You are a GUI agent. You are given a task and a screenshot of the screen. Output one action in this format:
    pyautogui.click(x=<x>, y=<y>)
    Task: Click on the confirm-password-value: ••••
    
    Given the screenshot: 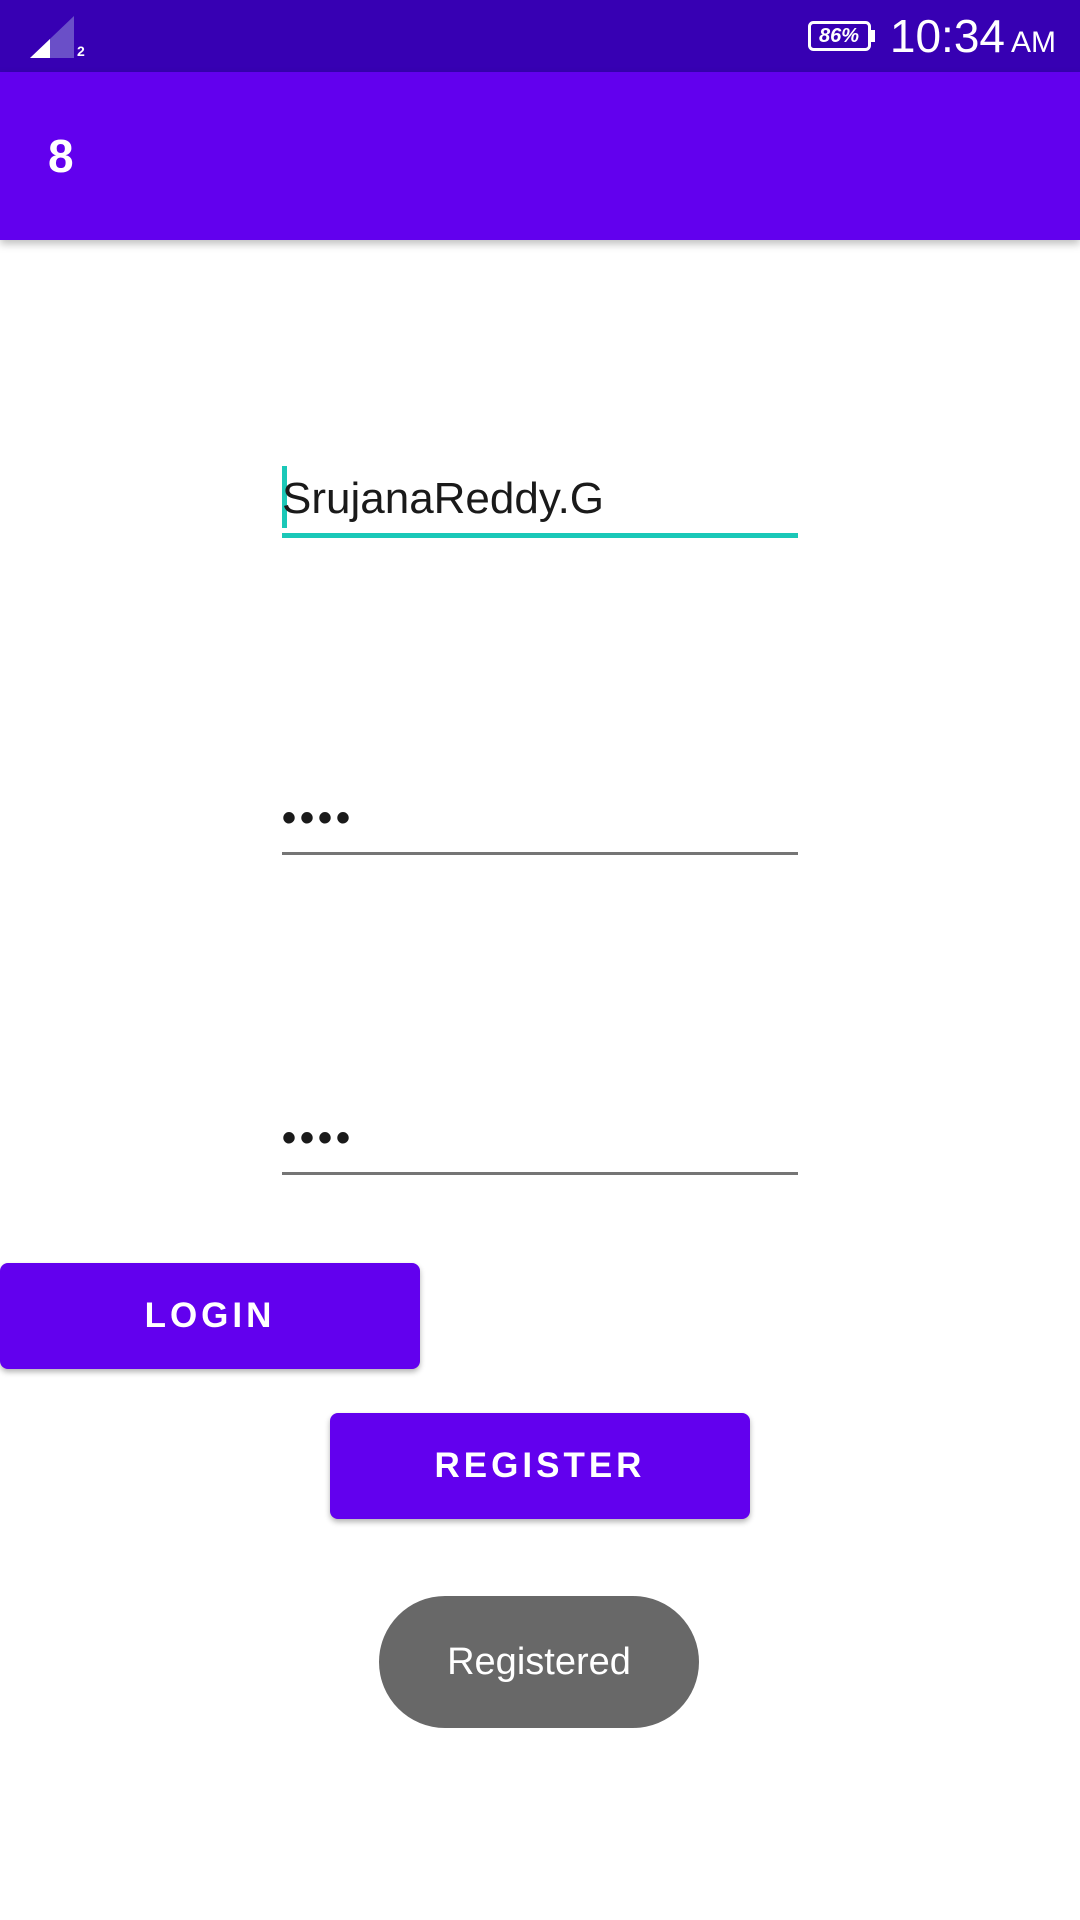 What is the action you would take?
    pyautogui.click(x=318, y=1138)
    